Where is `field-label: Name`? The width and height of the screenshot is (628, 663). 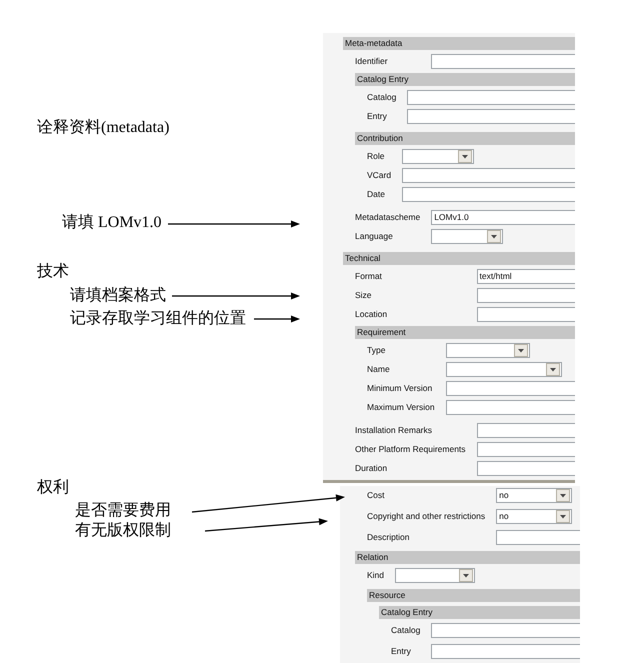 field-label: Name is located at coordinates (379, 369).